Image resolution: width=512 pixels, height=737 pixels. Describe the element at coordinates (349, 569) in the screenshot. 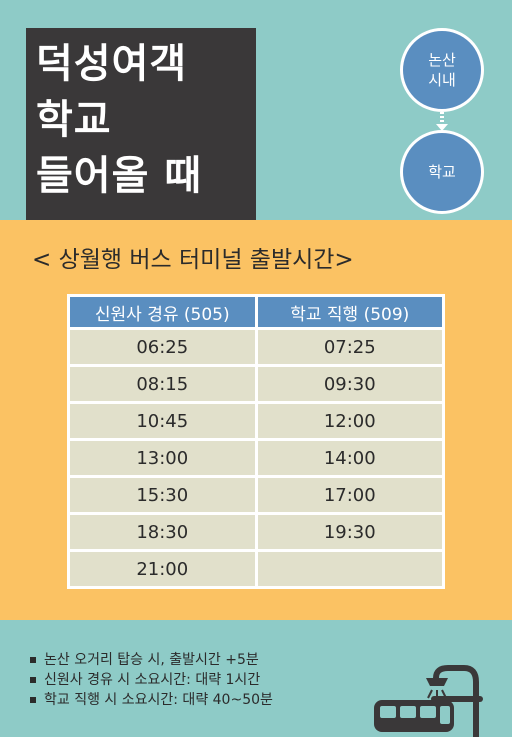

I see `table-cell` at that location.